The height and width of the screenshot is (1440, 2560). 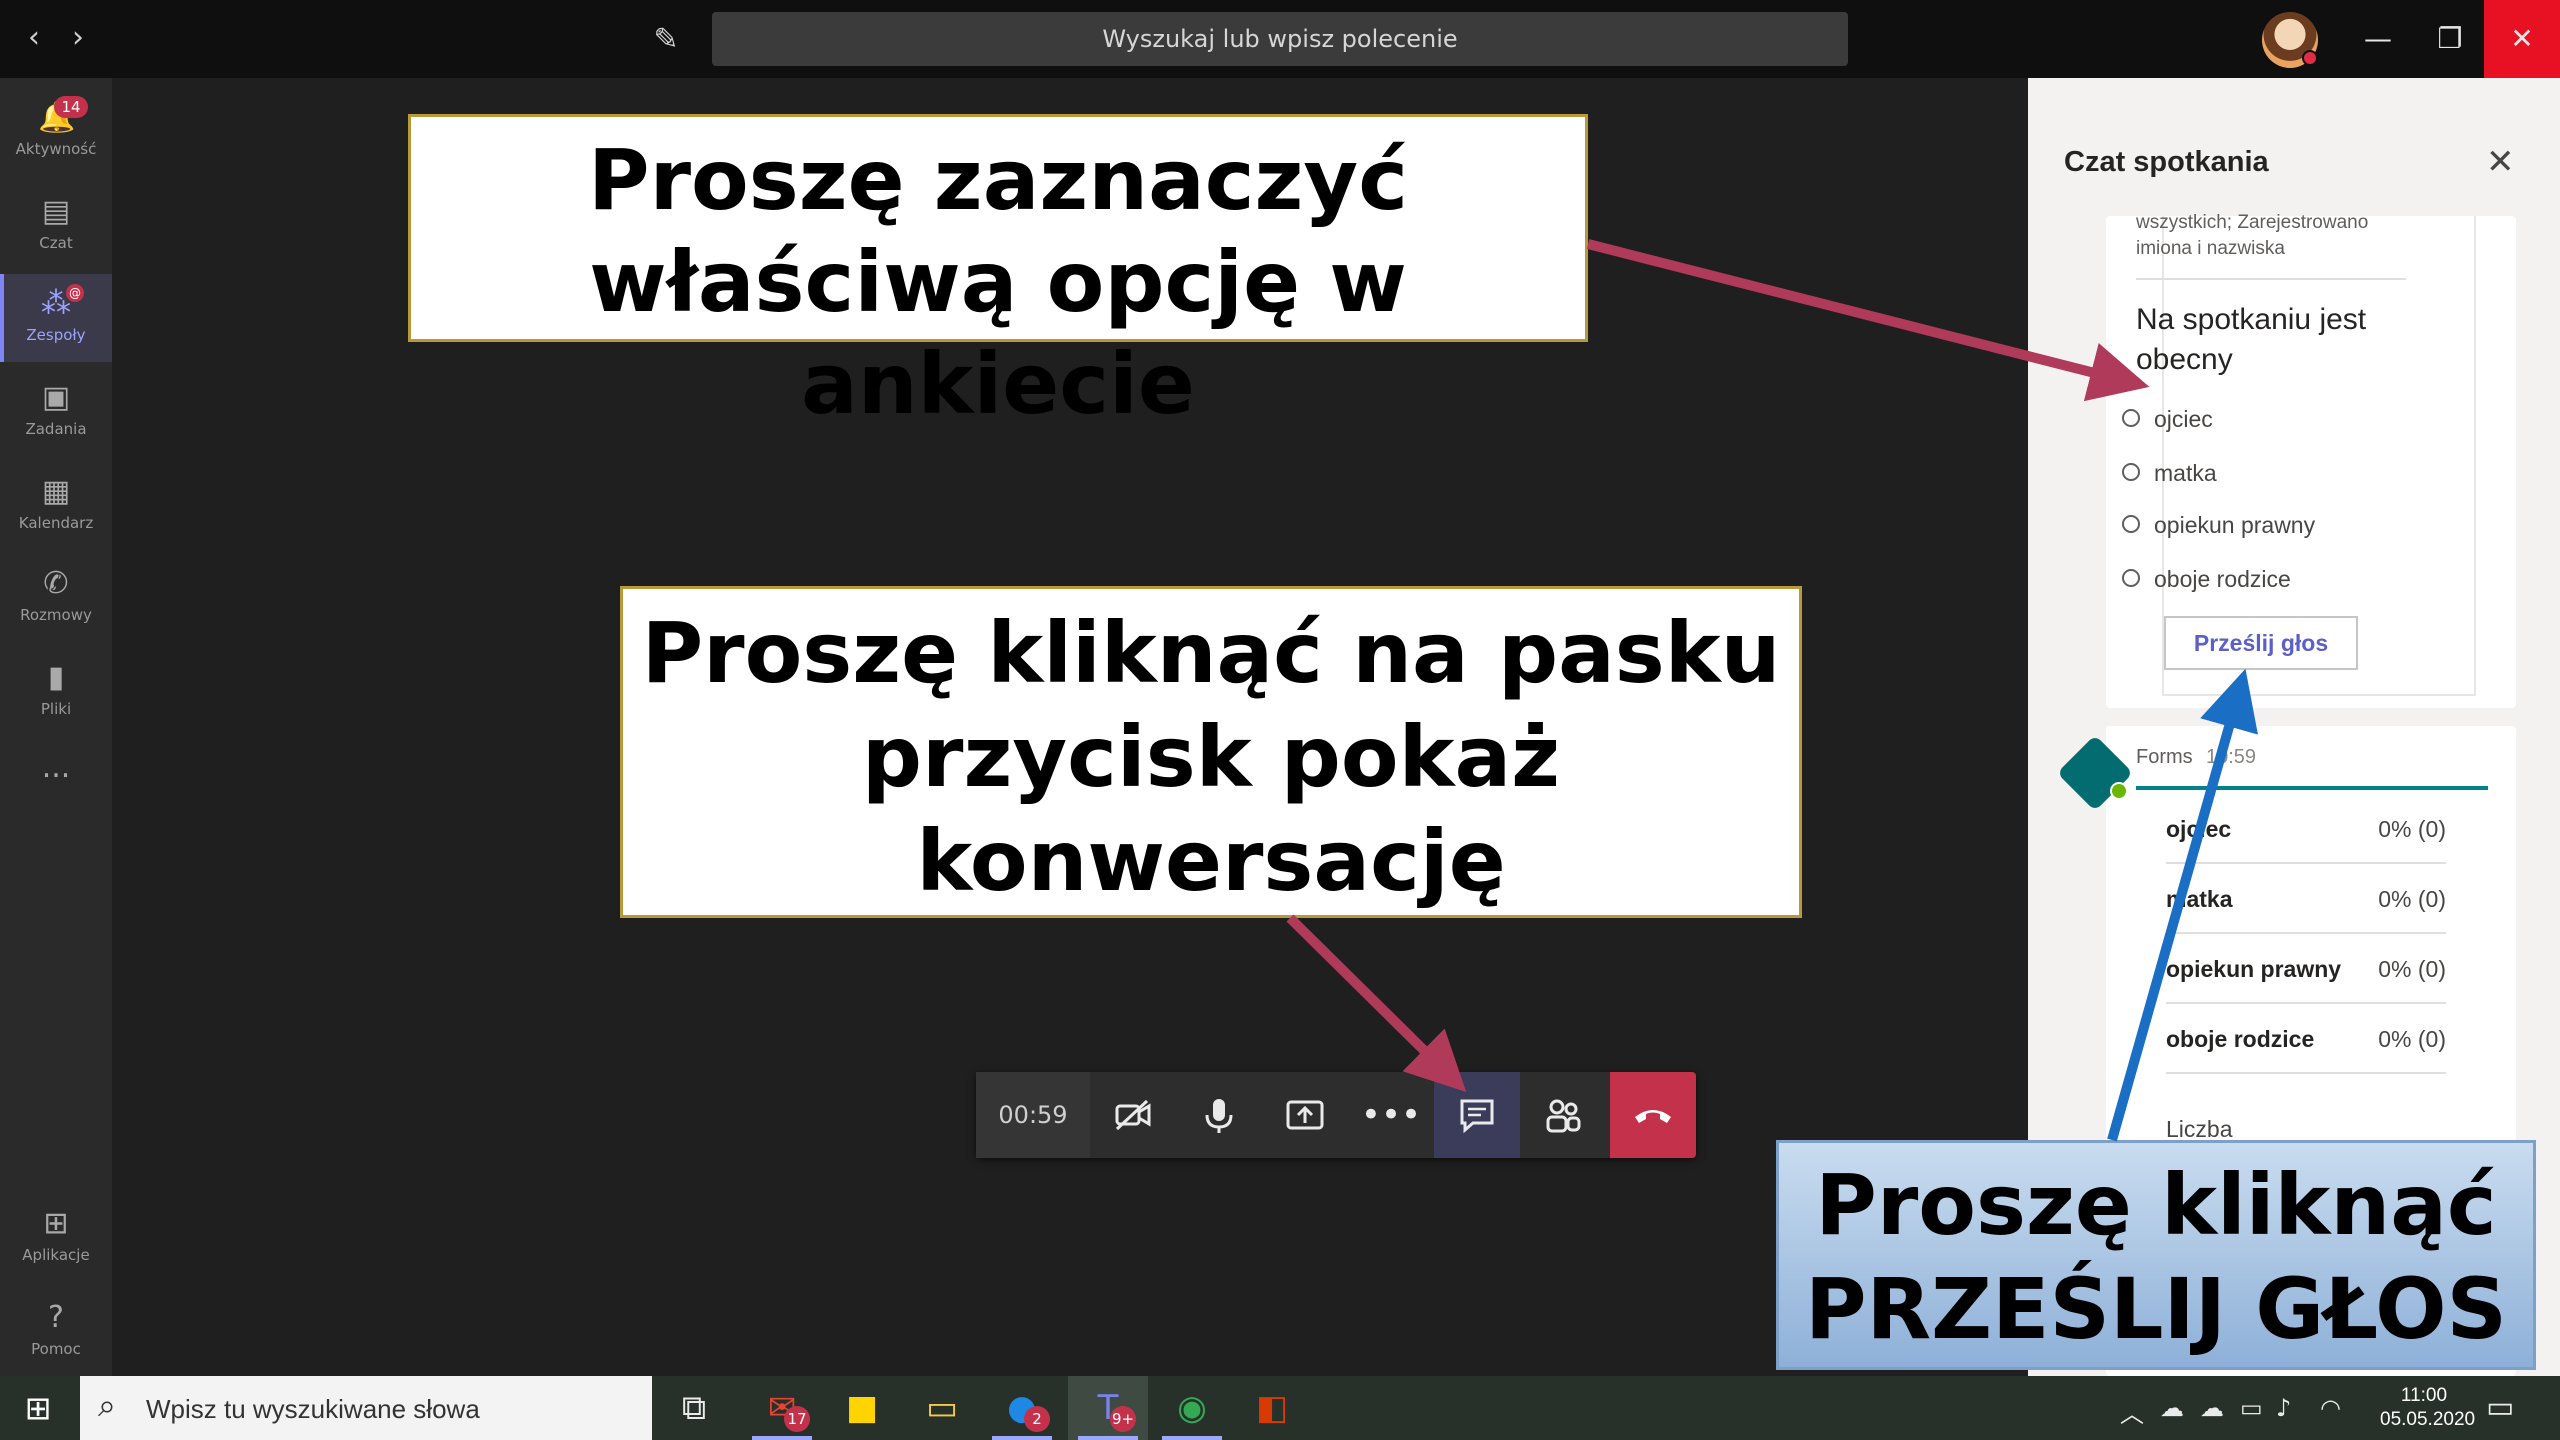 I want to click on poll-option: matka, so click(x=2169, y=473).